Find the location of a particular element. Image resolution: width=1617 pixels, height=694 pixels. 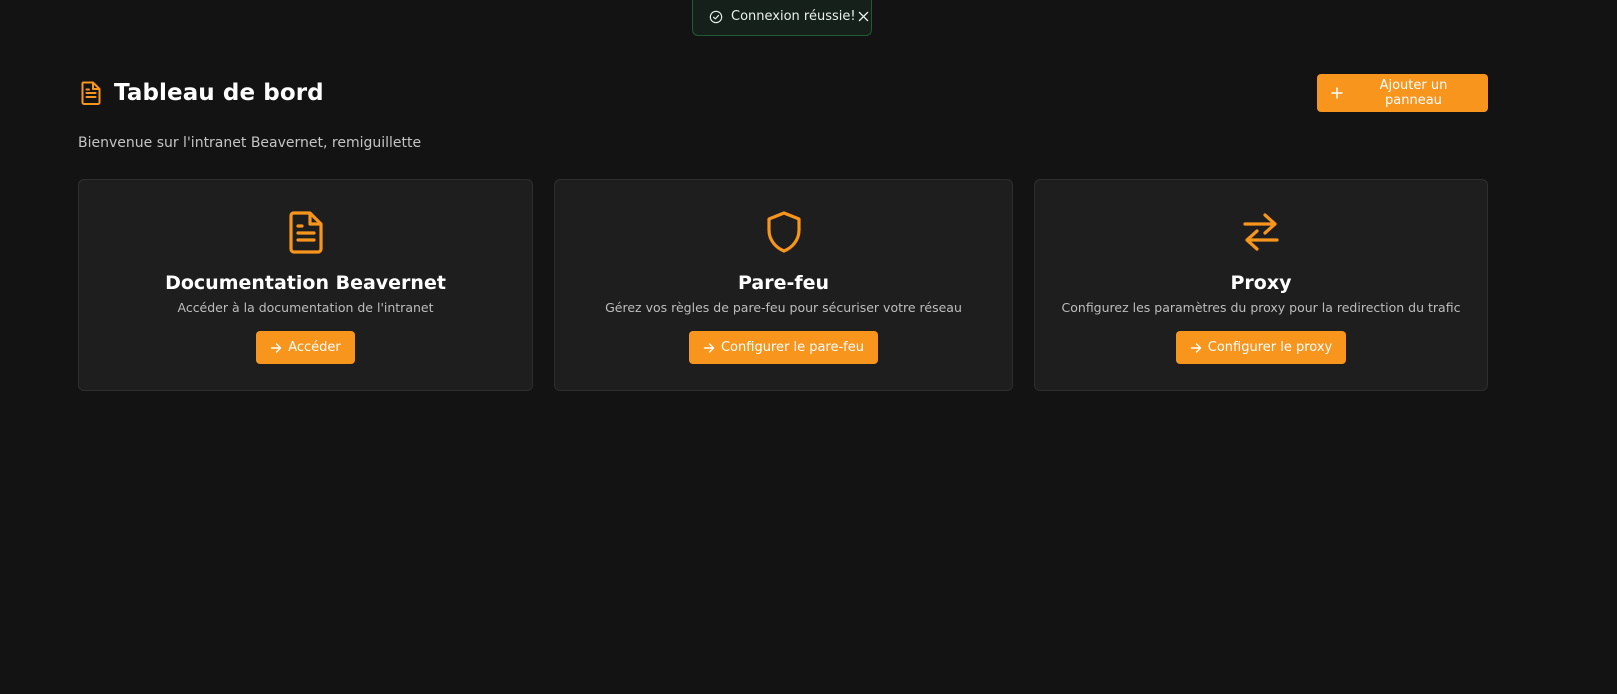

button-label: Configurer le proxy is located at coordinates (1270, 347).